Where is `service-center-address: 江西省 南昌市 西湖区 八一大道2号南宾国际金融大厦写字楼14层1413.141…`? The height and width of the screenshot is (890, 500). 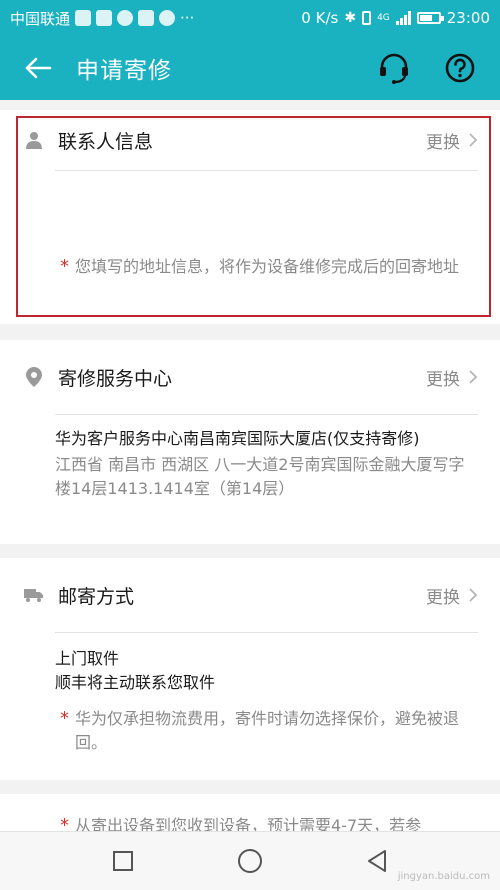
service-center-address: 江西省 南昌市 西湖区 八一大道2号南宾国际金融大厦写字楼14层1413.141… is located at coordinates (260, 476).